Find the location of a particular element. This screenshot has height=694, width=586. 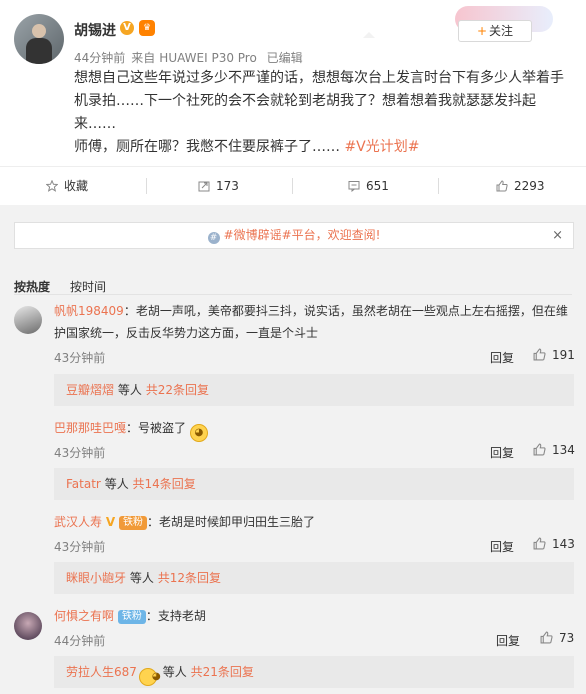

source-prefix: 来自 is located at coordinates (143, 58).